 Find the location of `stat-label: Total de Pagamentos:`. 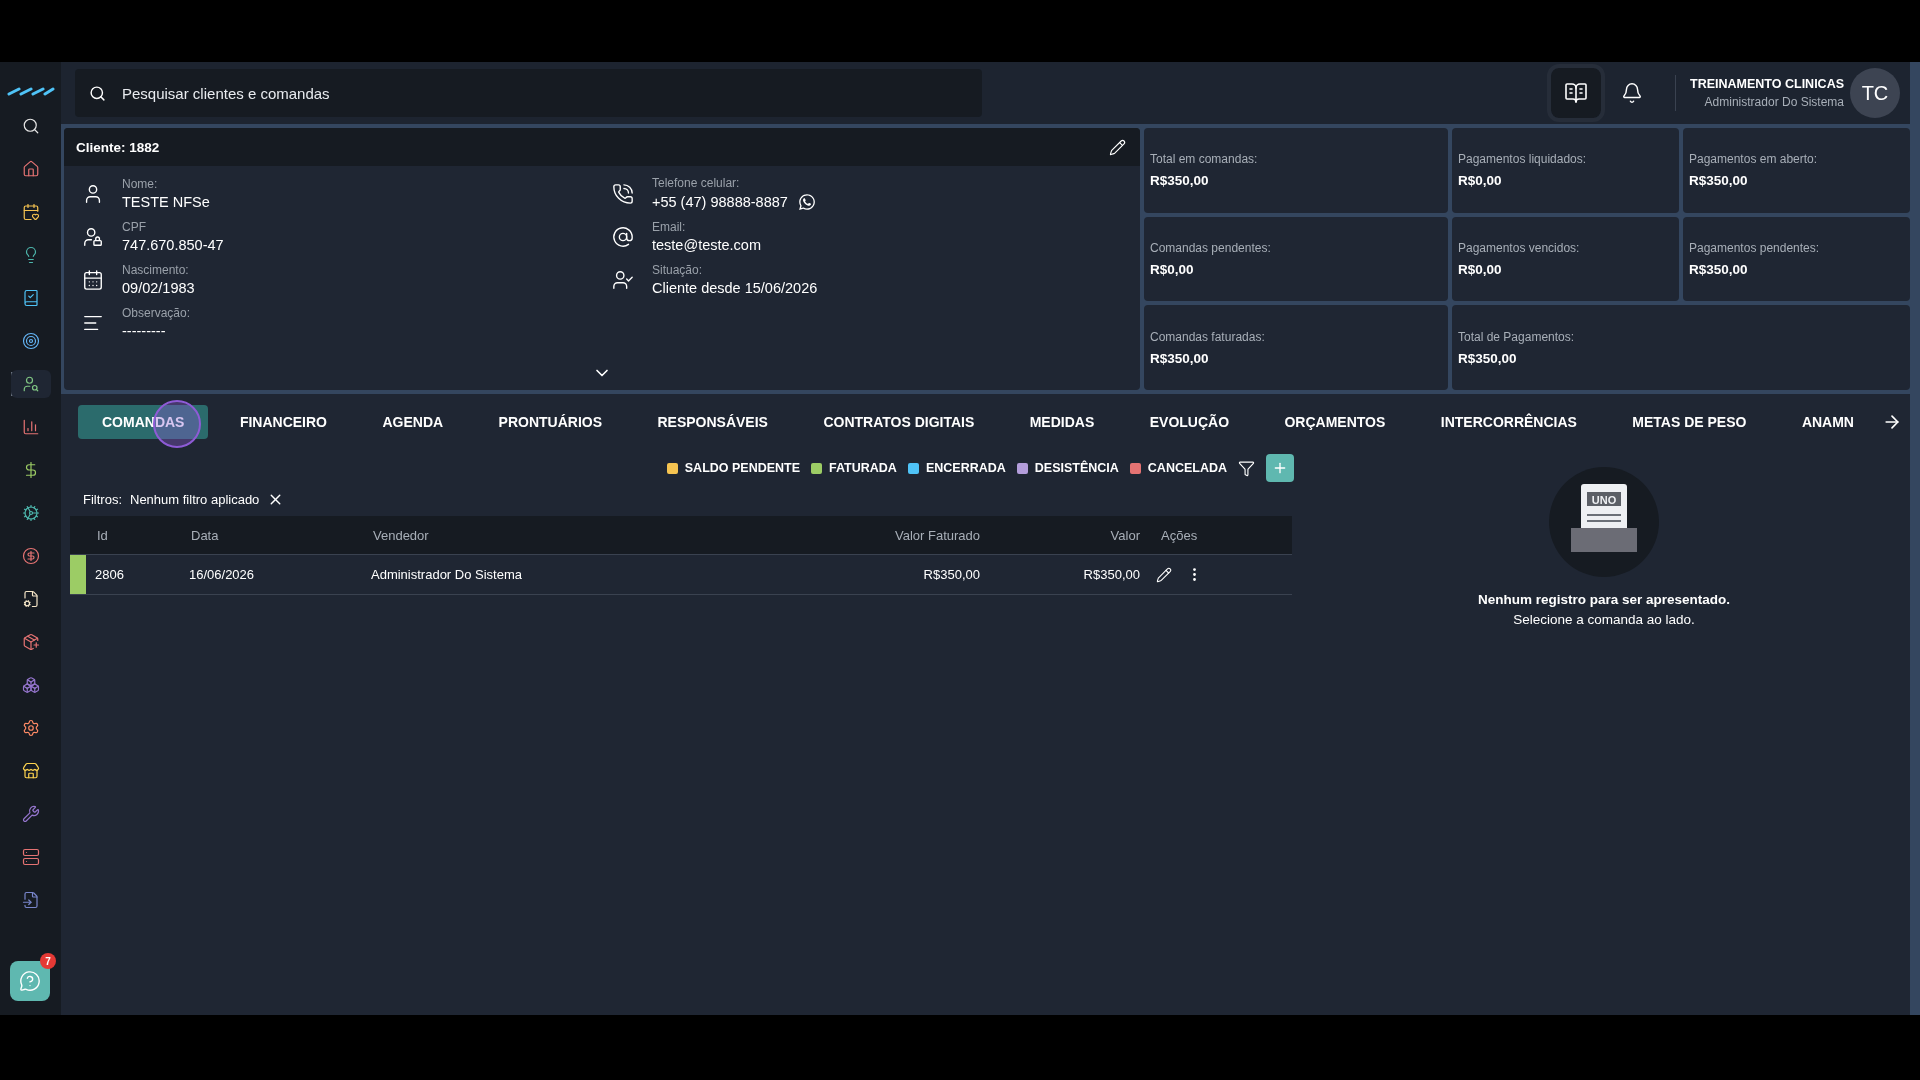

stat-label: Total de Pagamentos: is located at coordinates (1517, 336).